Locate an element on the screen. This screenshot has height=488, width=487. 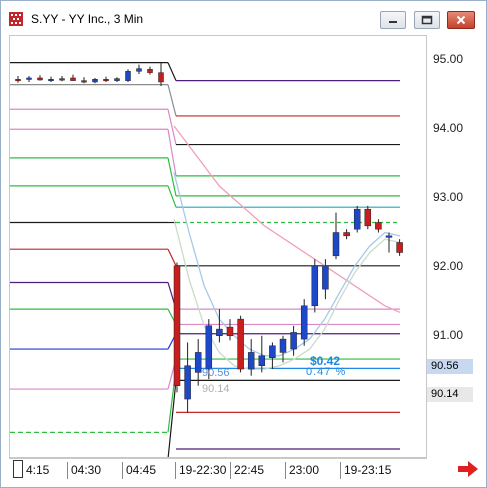
maximize-icon is located at coordinates (427, 20).